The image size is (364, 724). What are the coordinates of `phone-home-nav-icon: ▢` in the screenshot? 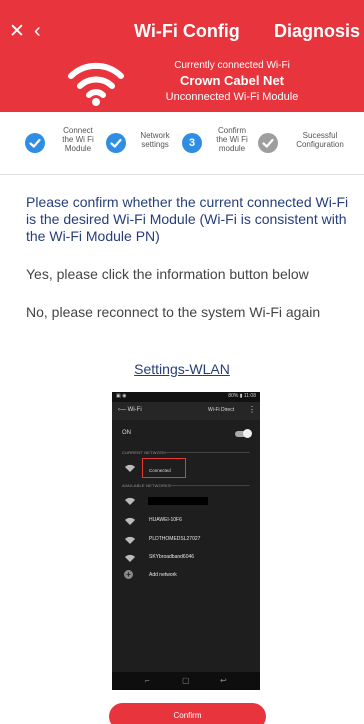 It's located at (186, 680).